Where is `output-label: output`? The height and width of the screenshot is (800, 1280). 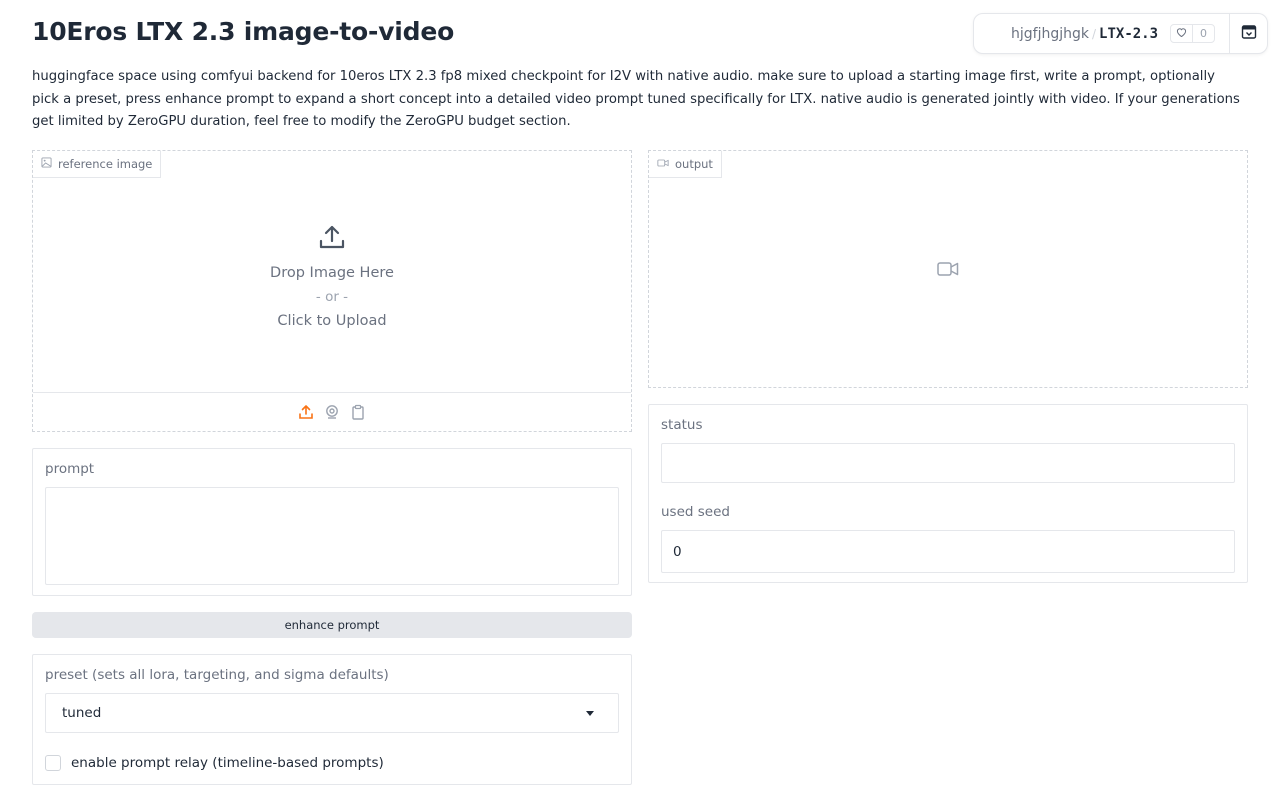 output-label: output is located at coordinates (685, 164).